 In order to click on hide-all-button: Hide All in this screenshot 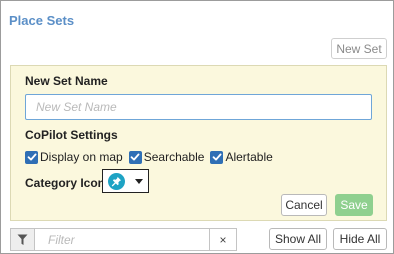, I will do `click(360, 239)`.